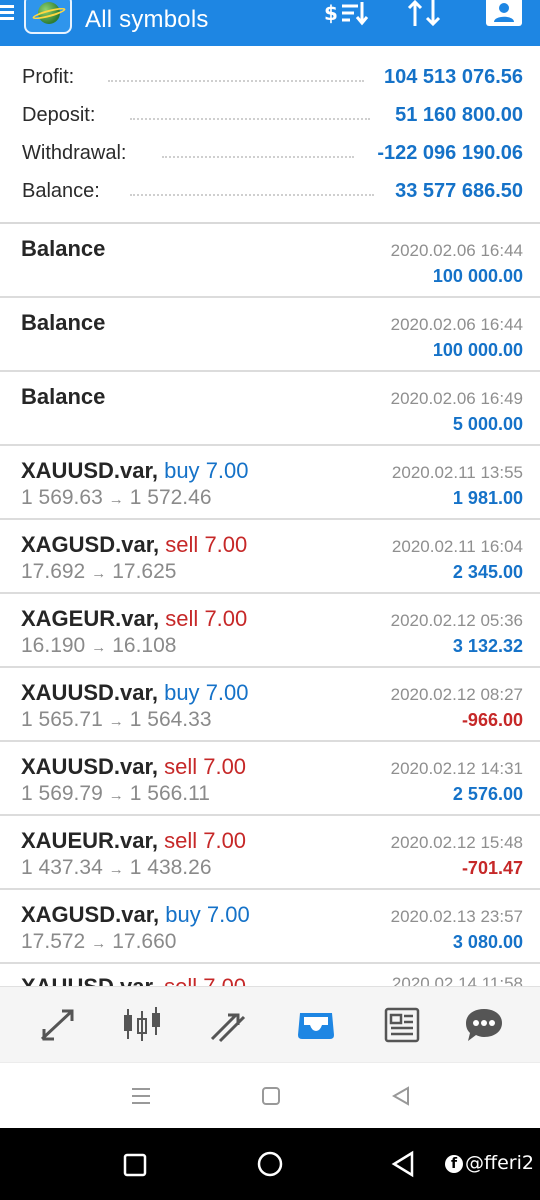 The width and height of the screenshot is (540, 1200). What do you see at coordinates (141, 1098) in the screenshot?
I see `recents-menu-icon` at bounding box center [141, 1098].